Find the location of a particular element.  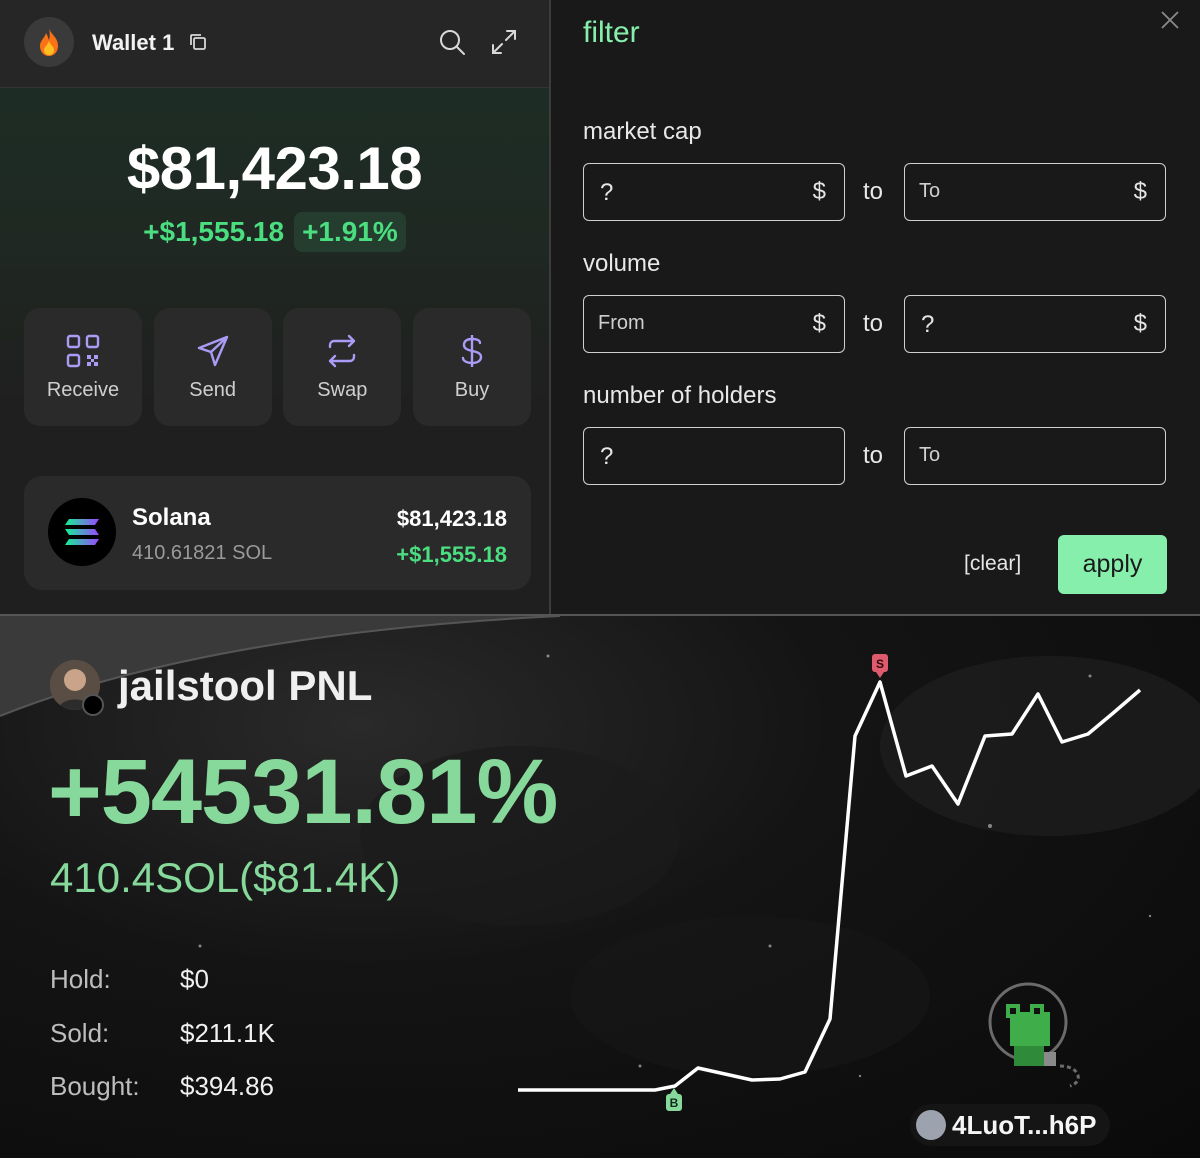

solana-logo-icon is located at coordinates (82, 532).